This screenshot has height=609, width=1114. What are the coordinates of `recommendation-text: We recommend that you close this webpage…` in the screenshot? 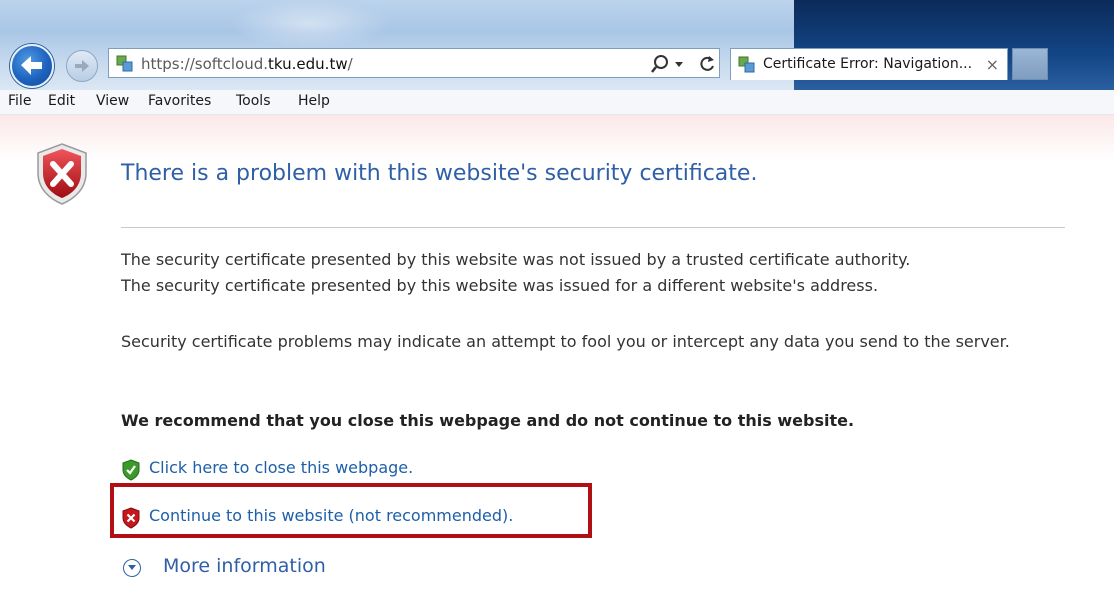 It's located at (488, 420).